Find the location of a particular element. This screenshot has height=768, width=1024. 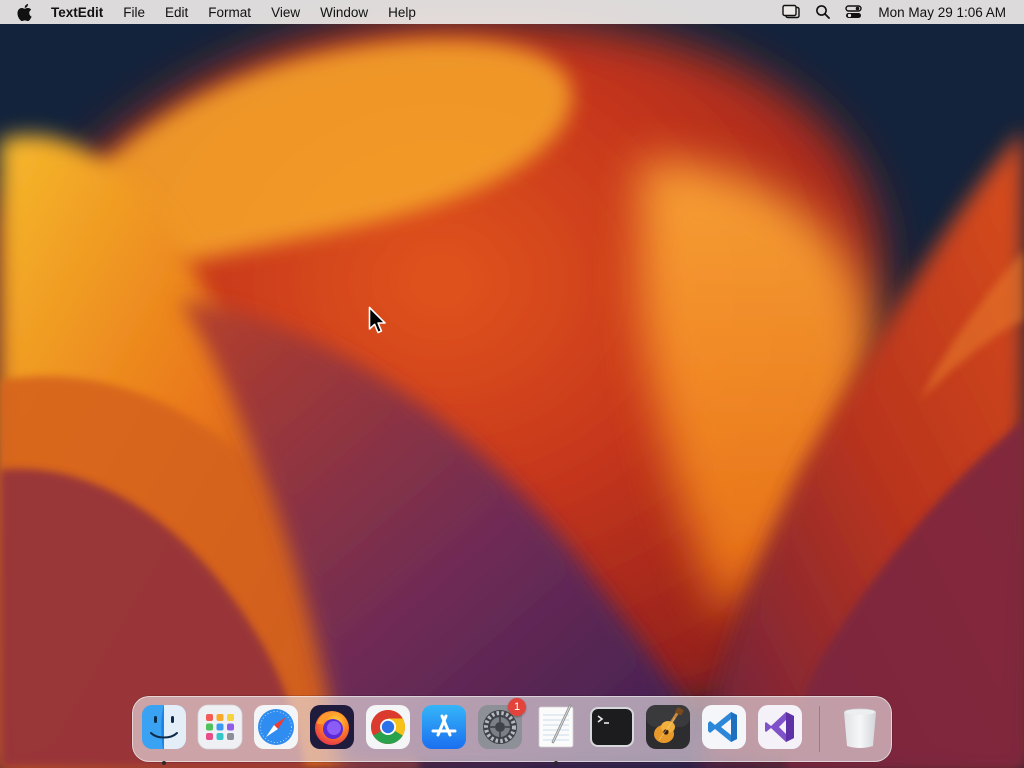

menu-app-name: TextEdit is located at coordinates (77, 12).